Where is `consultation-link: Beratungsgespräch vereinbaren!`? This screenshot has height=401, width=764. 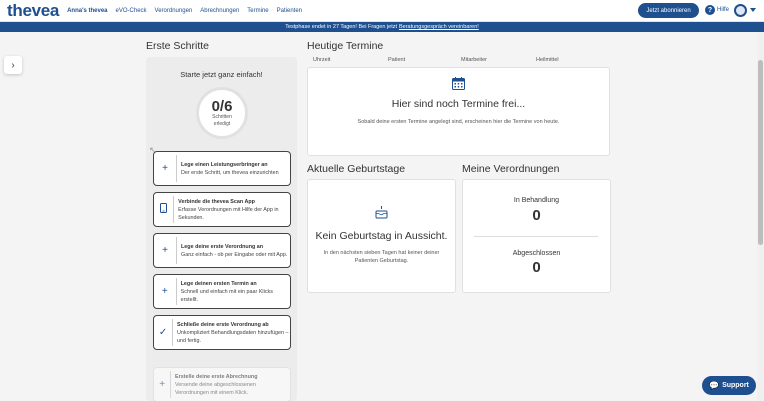
consultation-link: Beratungsgespräch vereinbaren! is located at coordinates (439, 27).